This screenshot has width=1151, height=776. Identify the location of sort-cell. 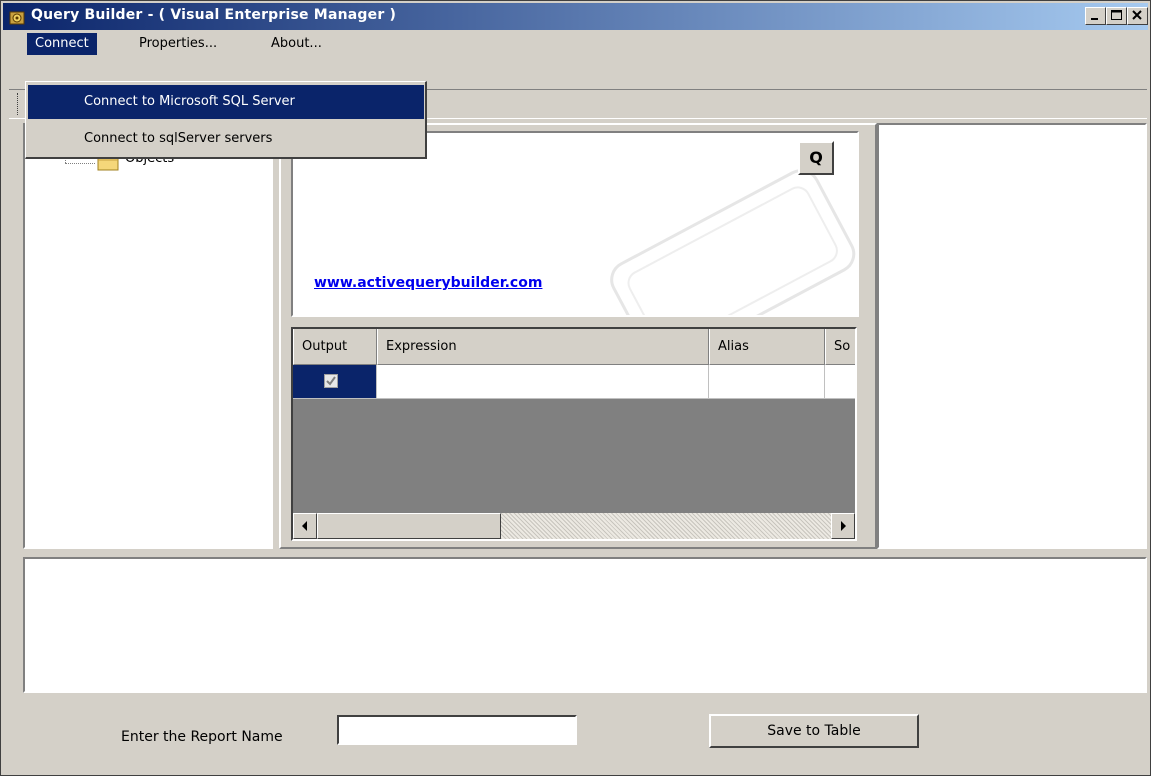
(840, 382).